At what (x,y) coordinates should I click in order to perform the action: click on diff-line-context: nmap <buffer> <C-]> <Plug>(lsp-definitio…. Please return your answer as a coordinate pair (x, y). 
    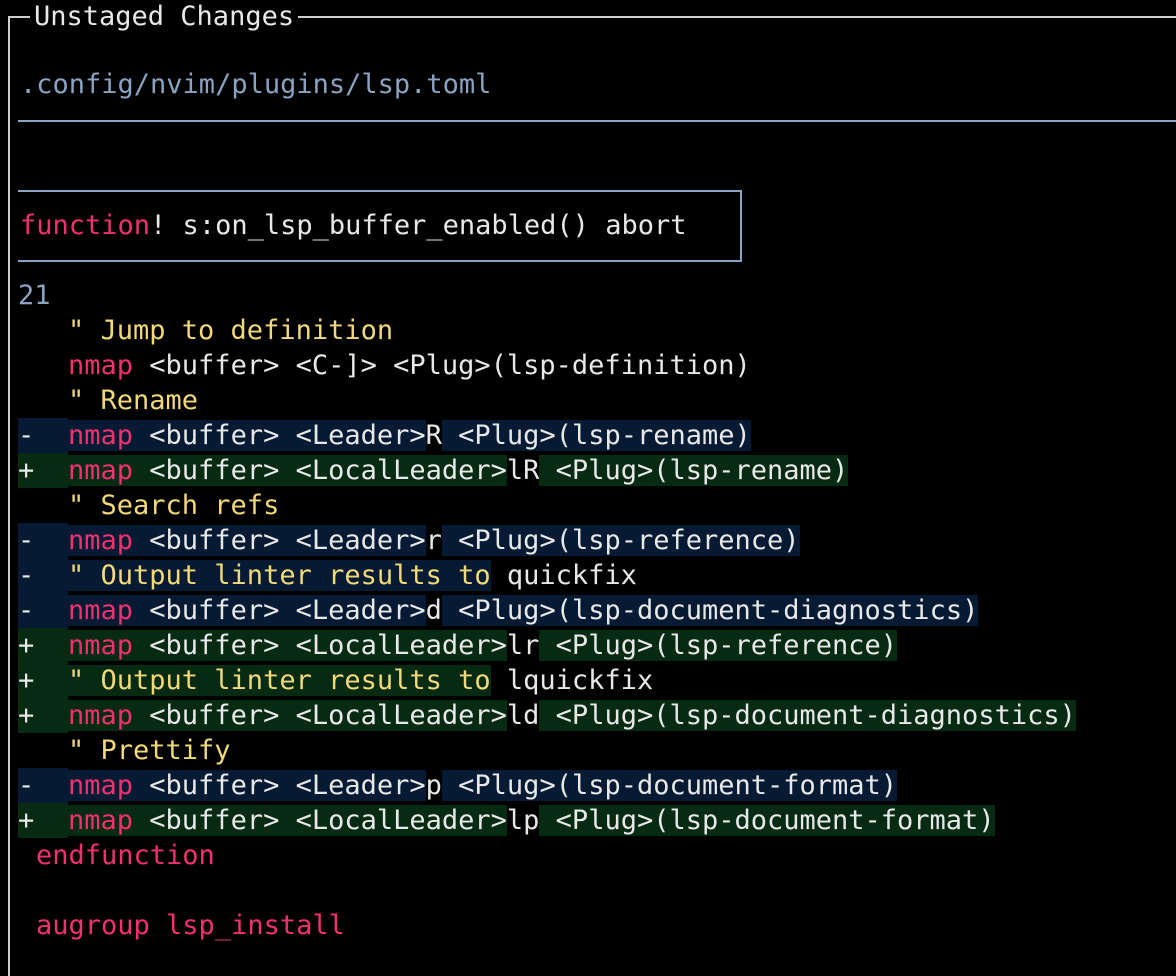
    Looking at the image, I should click on (547, 365).